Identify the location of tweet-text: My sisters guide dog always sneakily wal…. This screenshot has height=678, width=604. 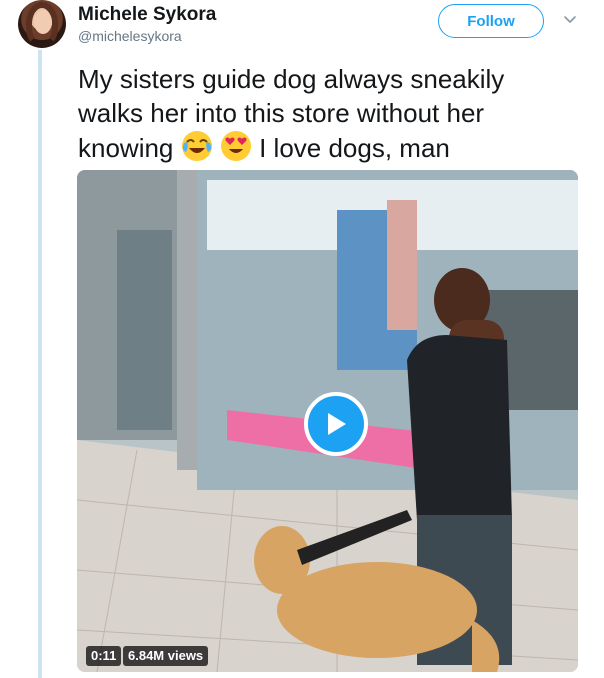
(328, 113).